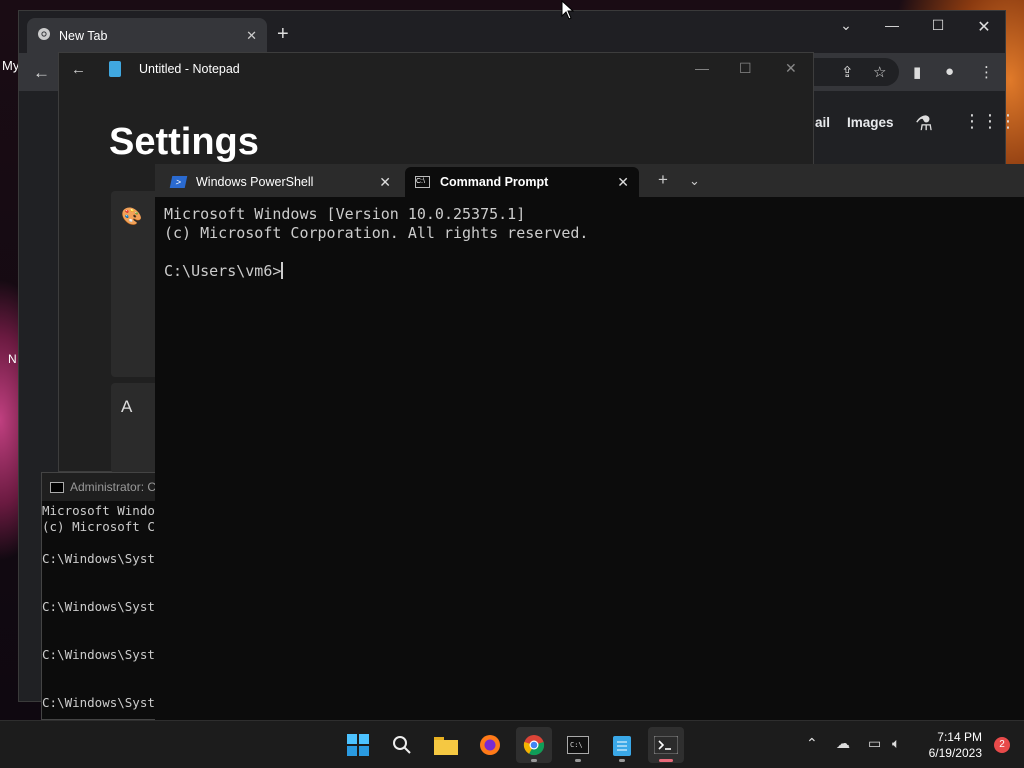 The width and height of the screenshot is (1024, 768). Describe the element at coordinates (666, 760) in the screenshot. I see `active-indicator` at that location.